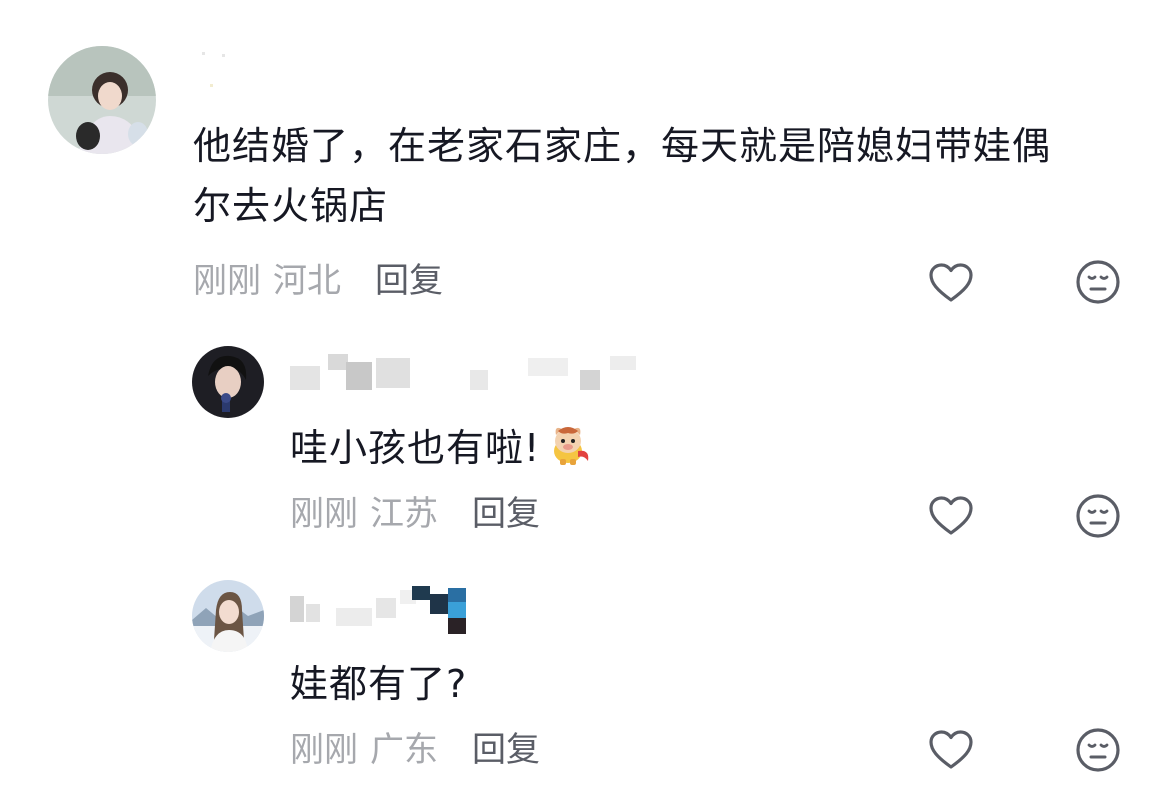  Describe the element at coordinates (415, 448) in the screenshot. I see `comment-text-line: 哇小孩也有啦!` at that location.